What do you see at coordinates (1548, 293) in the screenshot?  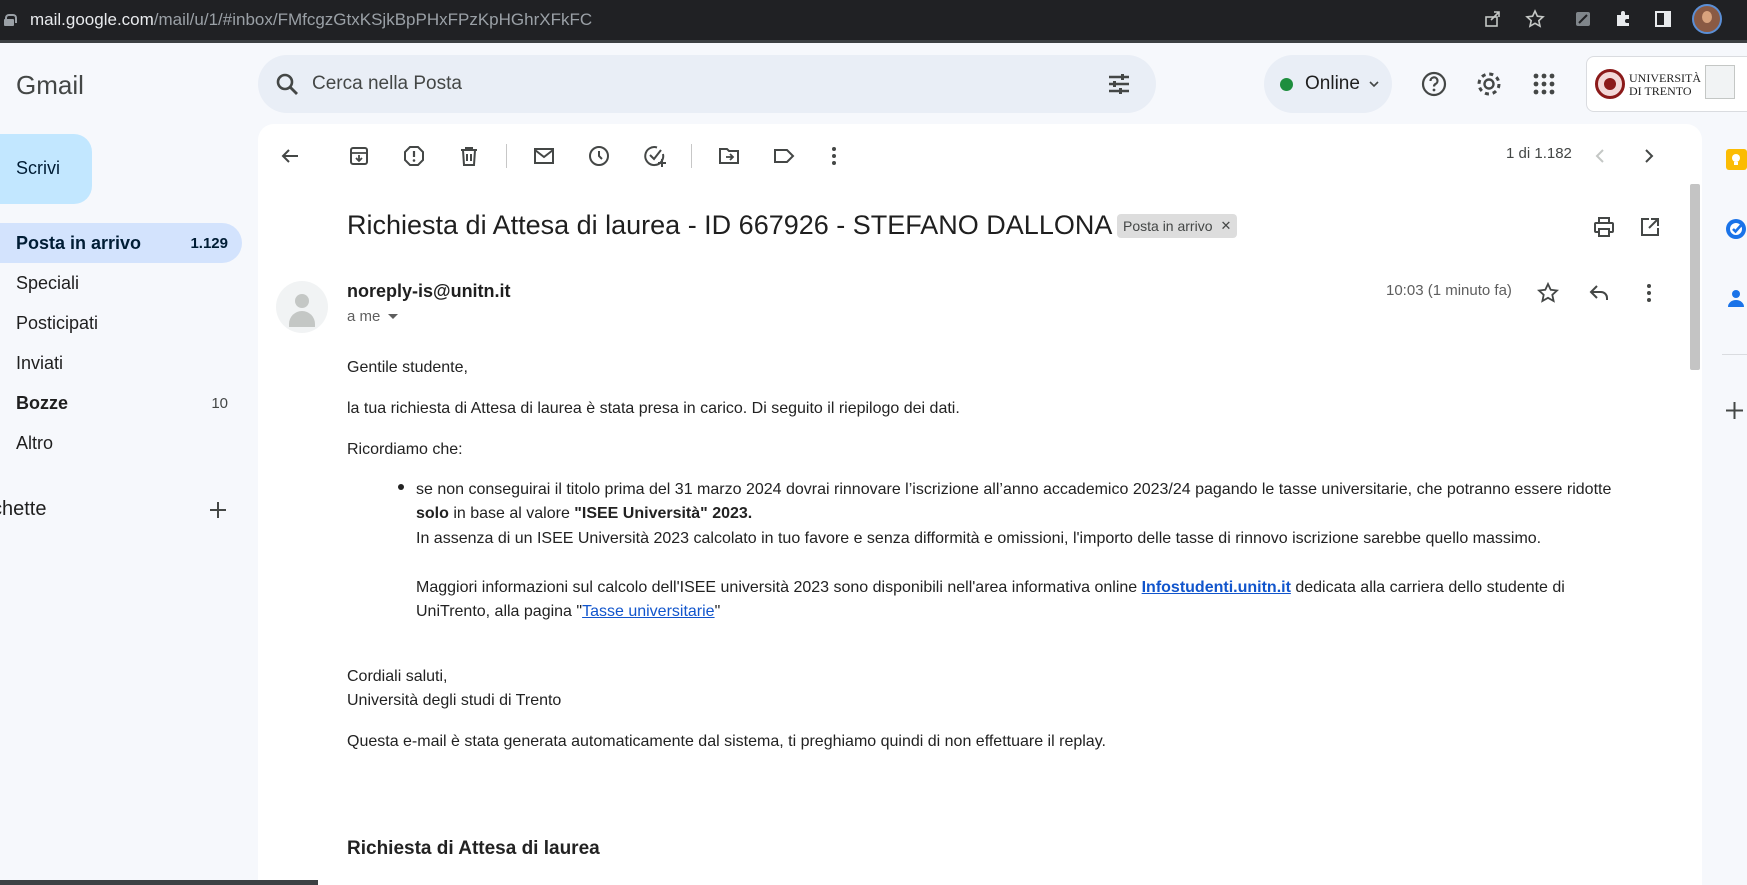 I see `star-icon` at bounding box center [1548, 293].